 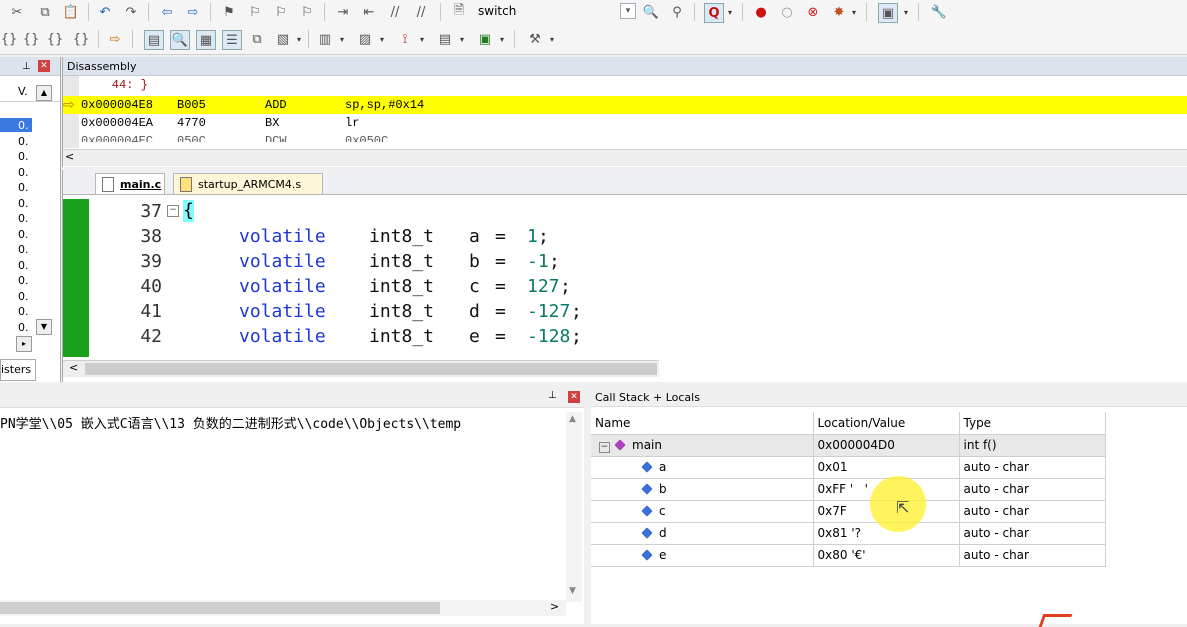 I want to click on local-value-cell: 0x80 '€', so click(x=886, y=555).